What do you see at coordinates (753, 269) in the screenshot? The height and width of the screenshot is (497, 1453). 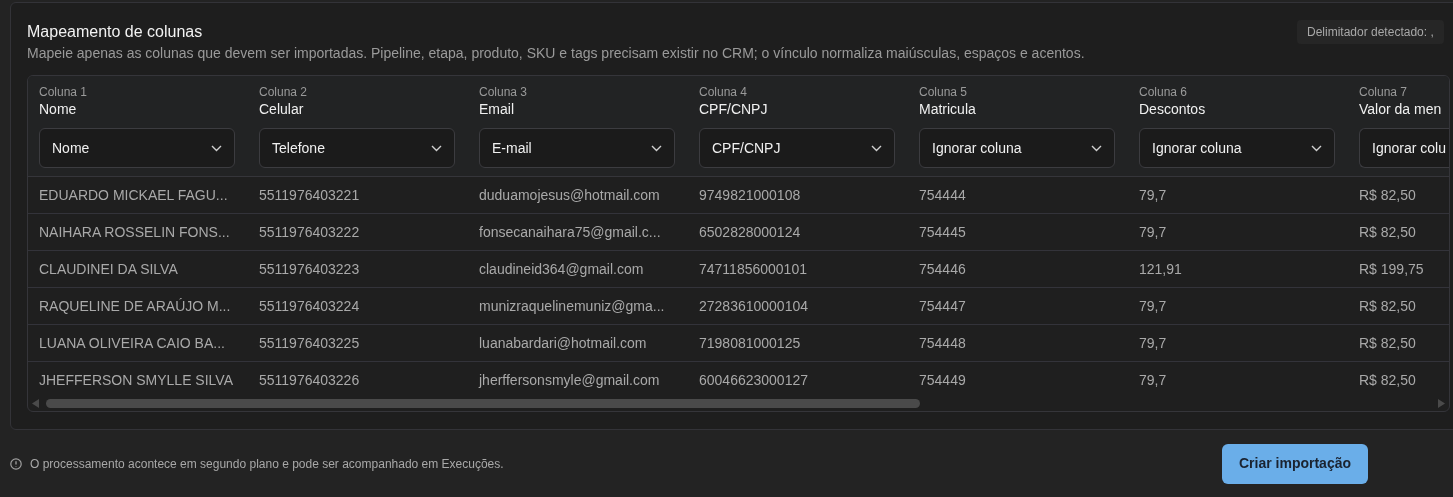 I see `table-cell-text: 74711856000101` at bounding box center [753, 269].